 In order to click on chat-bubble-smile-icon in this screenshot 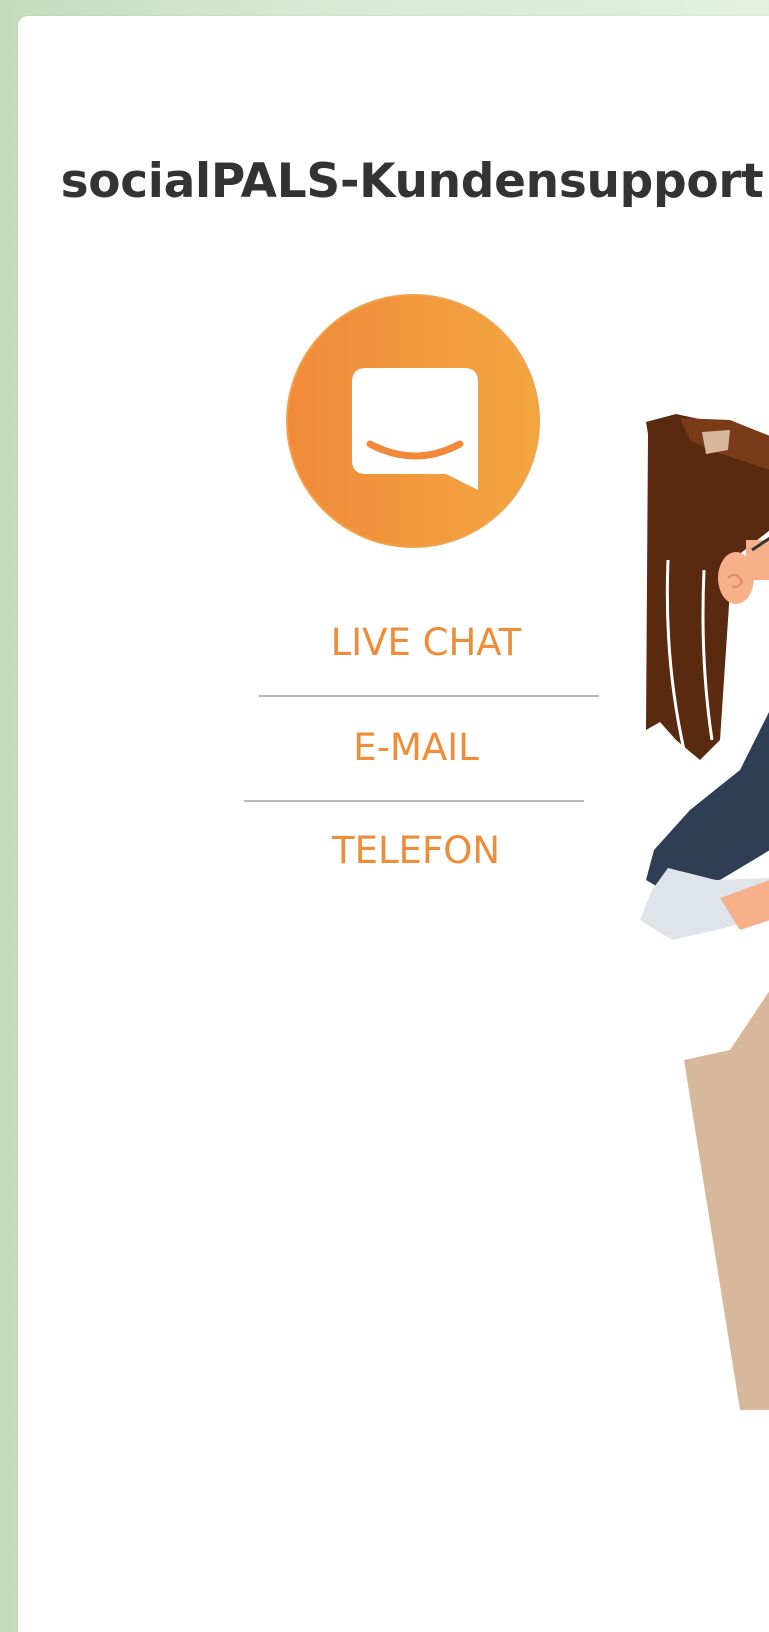, I will do `click(415, 429)`.